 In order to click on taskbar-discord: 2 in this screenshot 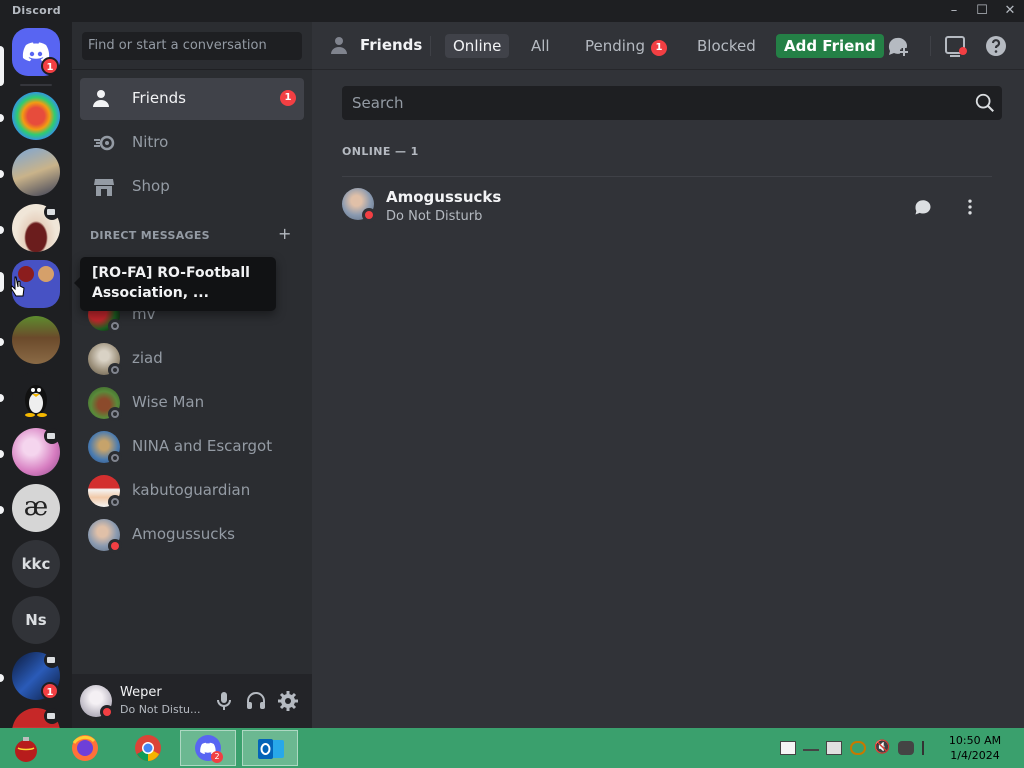, I will do `click(208, 748)`.